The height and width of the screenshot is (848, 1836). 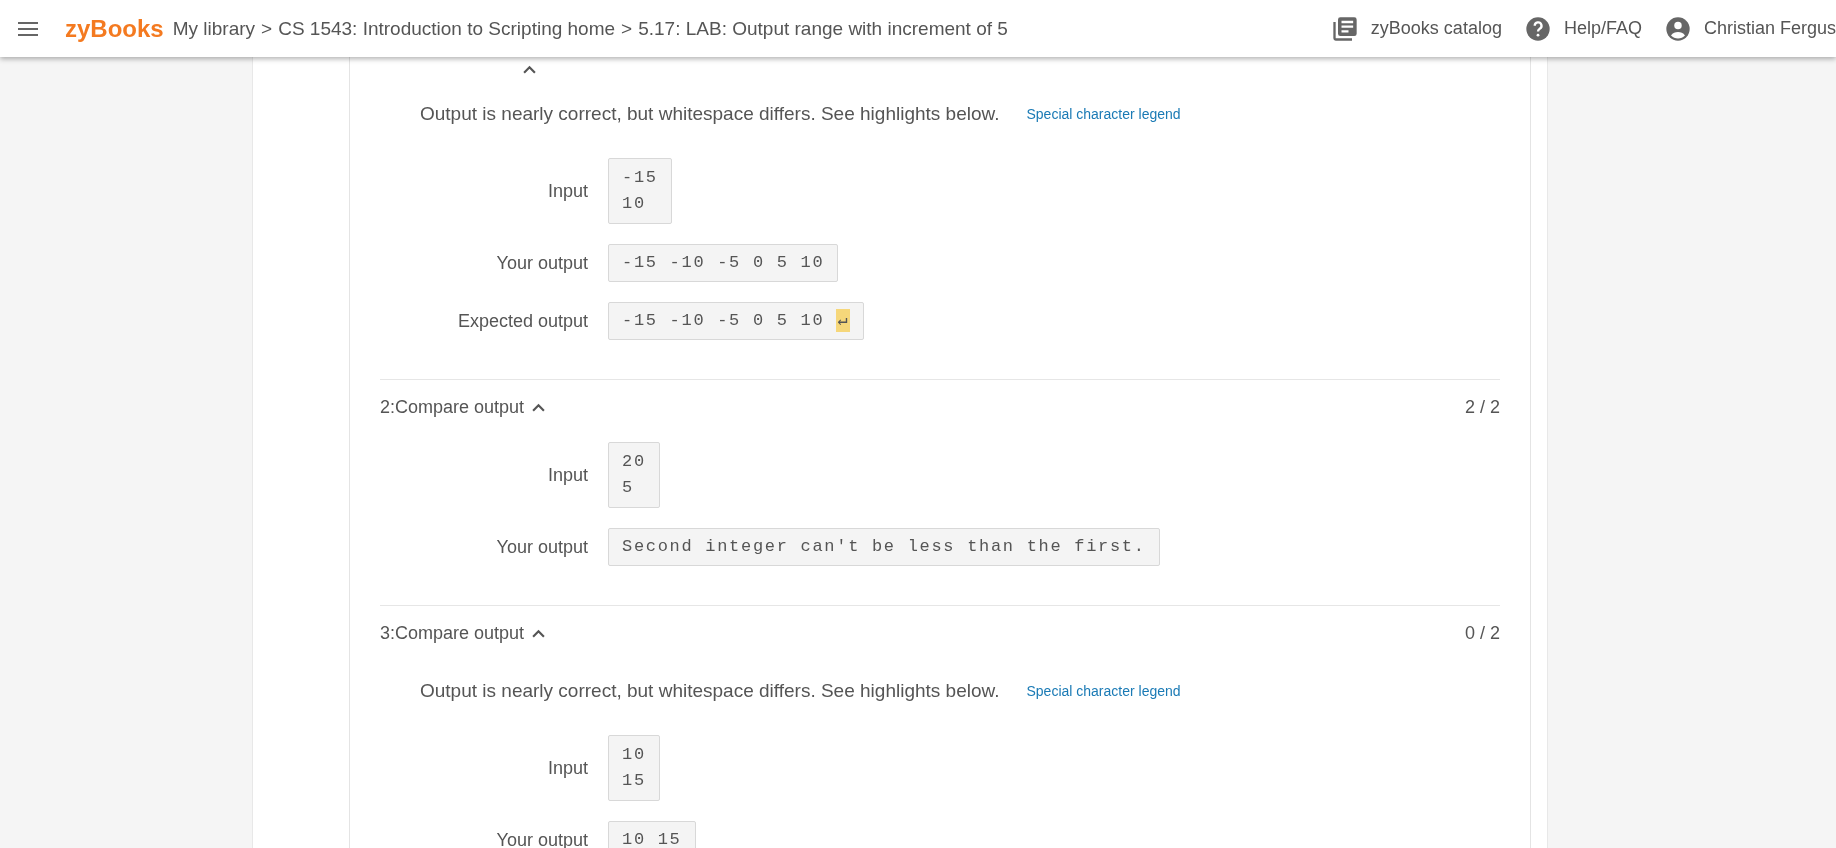 What do you see at coordinates (1537, 28) in the screenshot?
I see `help-icon` at bounding box center [1537, 28].